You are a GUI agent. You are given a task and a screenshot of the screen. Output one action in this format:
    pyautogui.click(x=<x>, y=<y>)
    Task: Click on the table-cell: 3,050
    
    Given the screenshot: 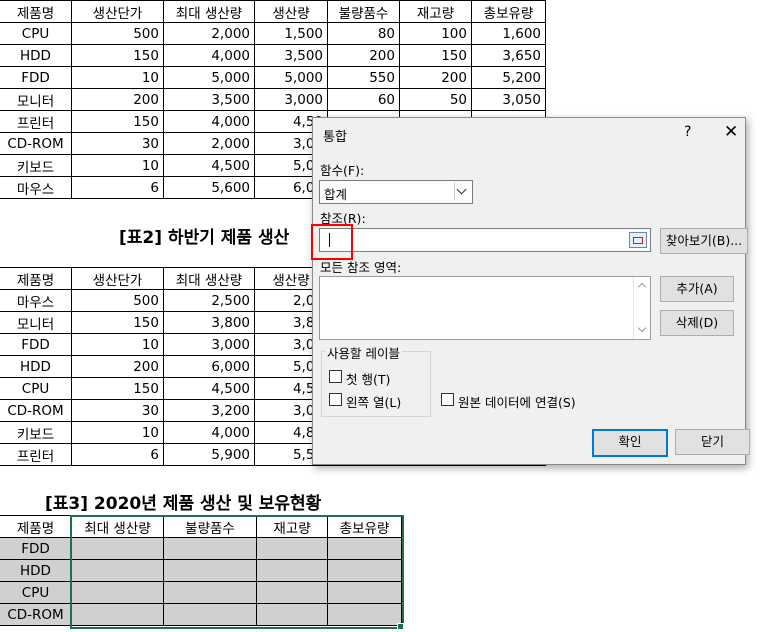 What is the action you would take?
    pyautogui.click(x=508, y=99)
    